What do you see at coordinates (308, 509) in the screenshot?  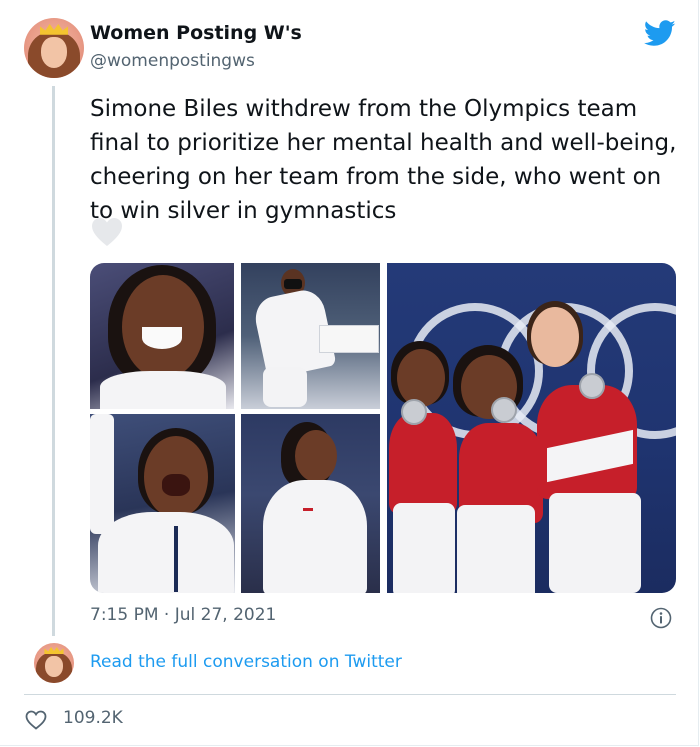 I see `jacket-logo` at bounding box center [308, 509].